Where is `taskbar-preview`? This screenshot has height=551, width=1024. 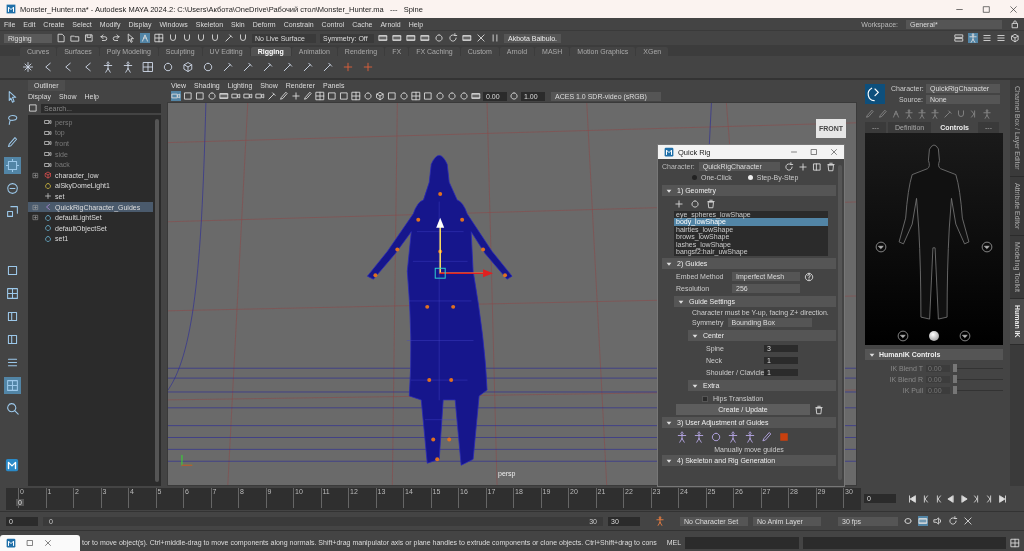 taskbar-preview is located at coordinates (40, 543).